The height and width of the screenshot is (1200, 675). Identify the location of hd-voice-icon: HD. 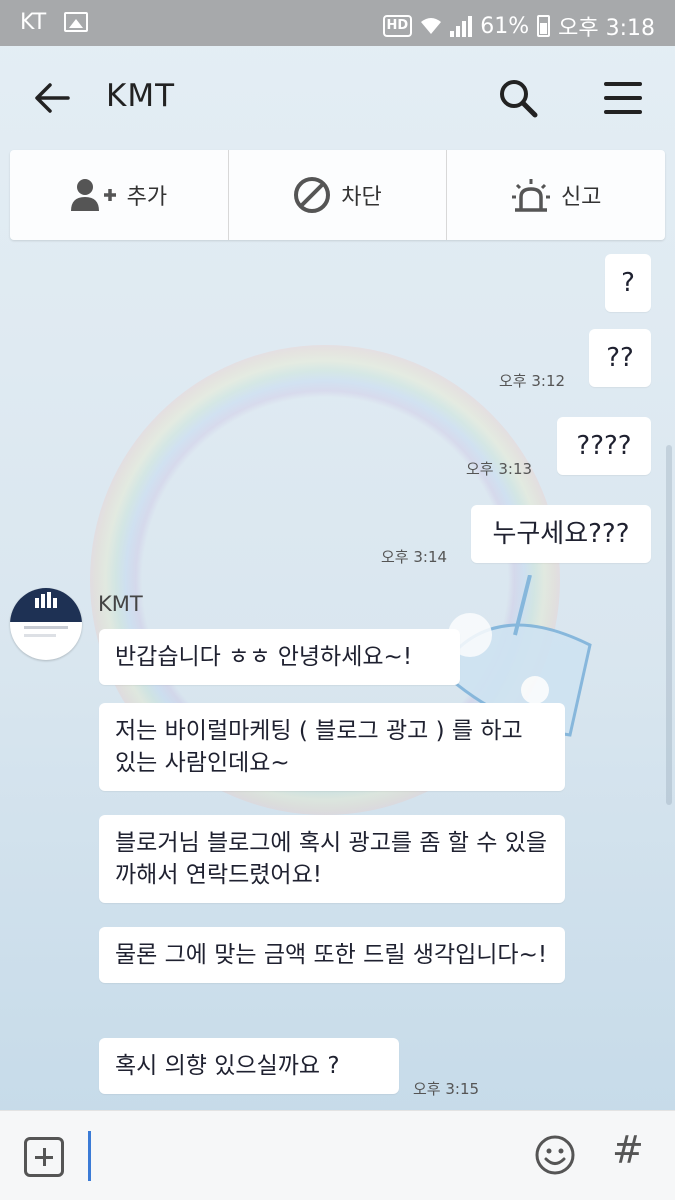
(397, 26).